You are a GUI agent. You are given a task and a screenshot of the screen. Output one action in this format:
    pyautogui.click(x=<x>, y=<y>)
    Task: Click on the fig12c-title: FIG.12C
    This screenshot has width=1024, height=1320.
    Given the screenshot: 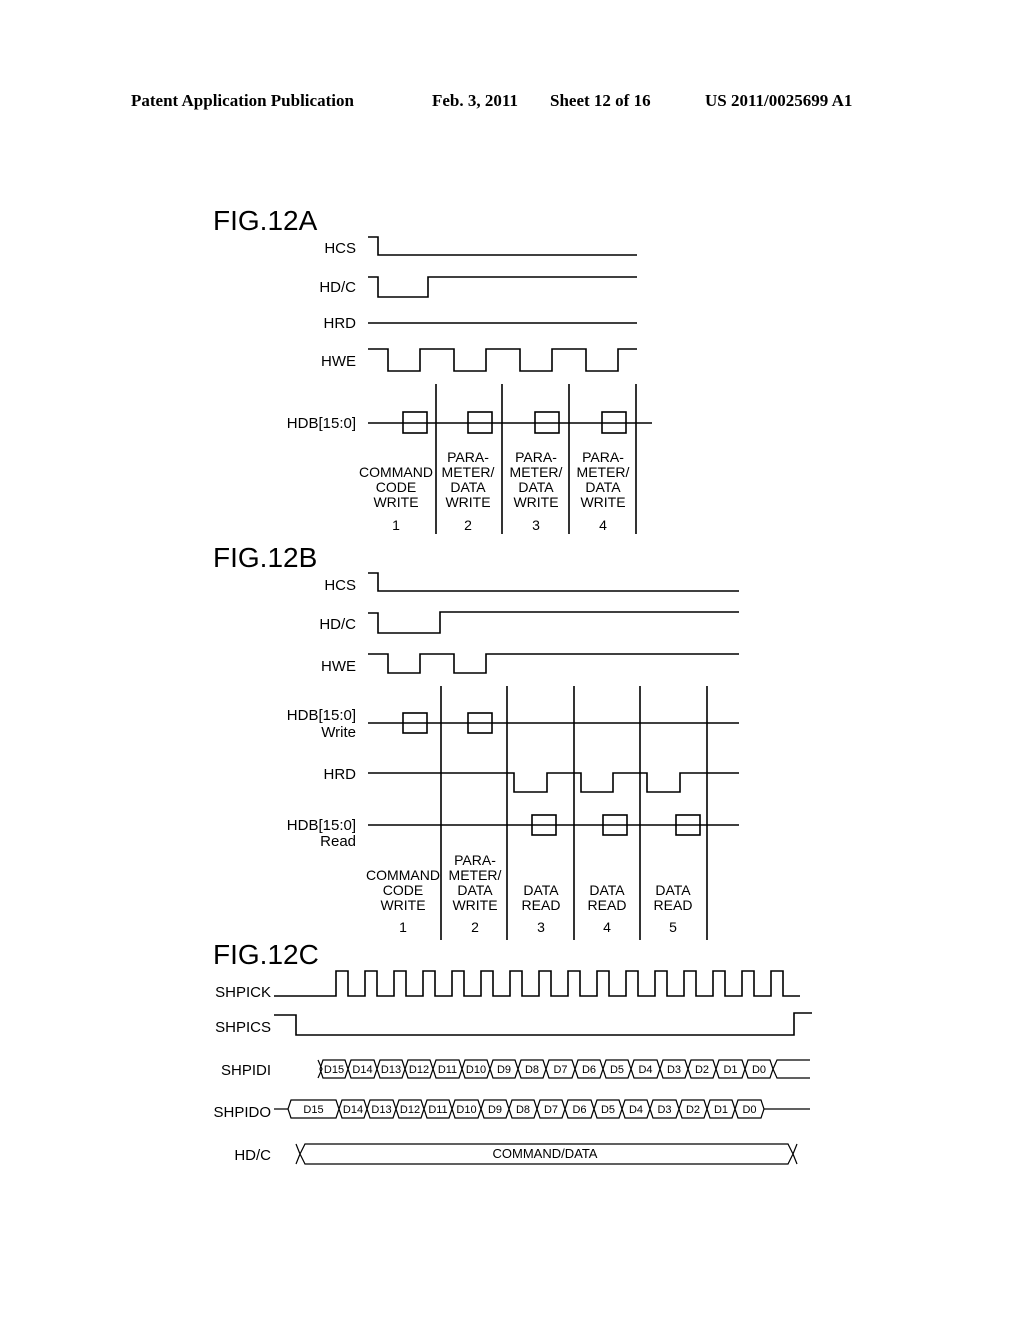 What is the action you would take?
    pyautogui.click(x=266, y=954)
    